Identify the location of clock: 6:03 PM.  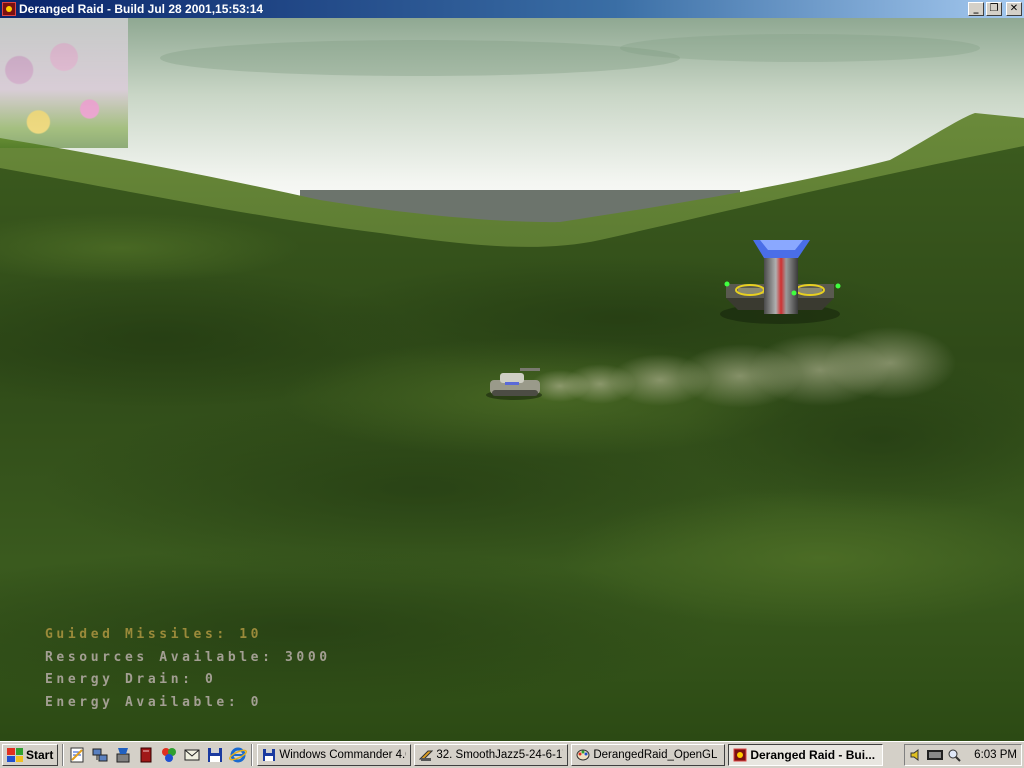
(995, 755).